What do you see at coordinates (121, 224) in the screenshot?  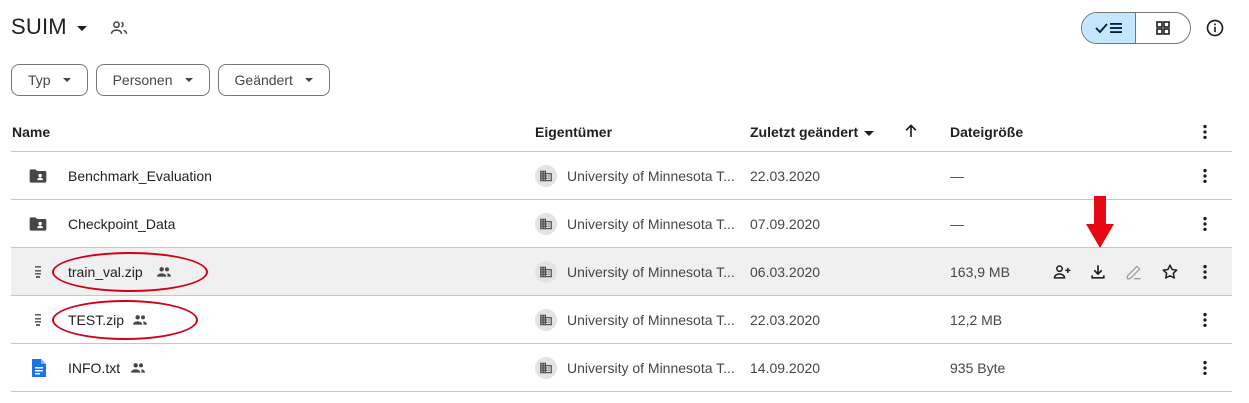 I see `row-name: Checkpoint_Data` at bounding box center [121, 224].